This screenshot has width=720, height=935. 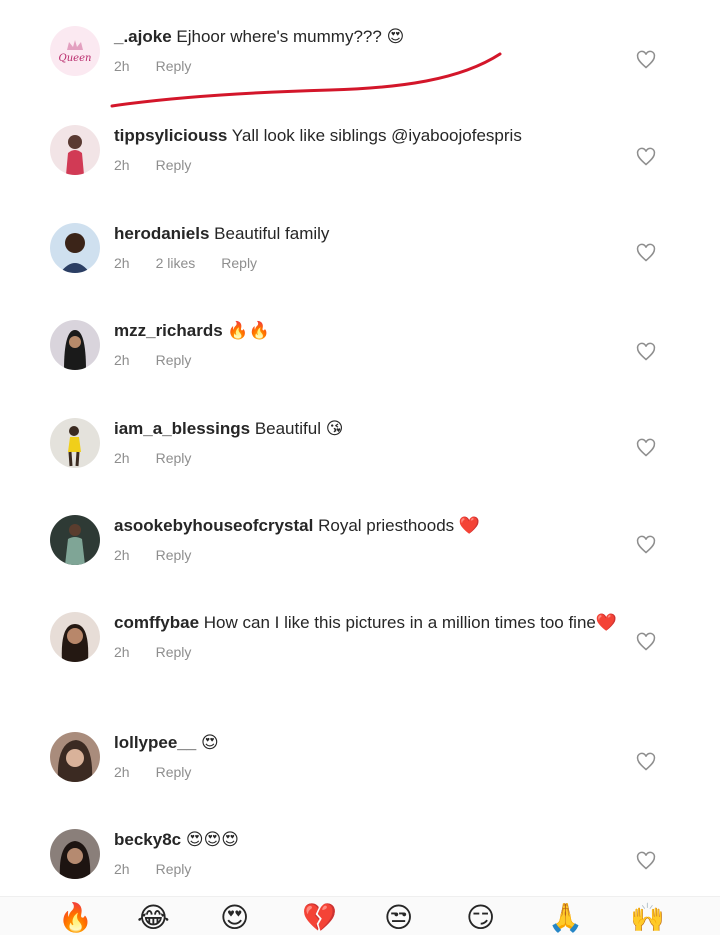 What do you see at coordinates (287, 428) in the screenshot?
I see `comment-message: Beautiful` at bounding box center [287, 428].